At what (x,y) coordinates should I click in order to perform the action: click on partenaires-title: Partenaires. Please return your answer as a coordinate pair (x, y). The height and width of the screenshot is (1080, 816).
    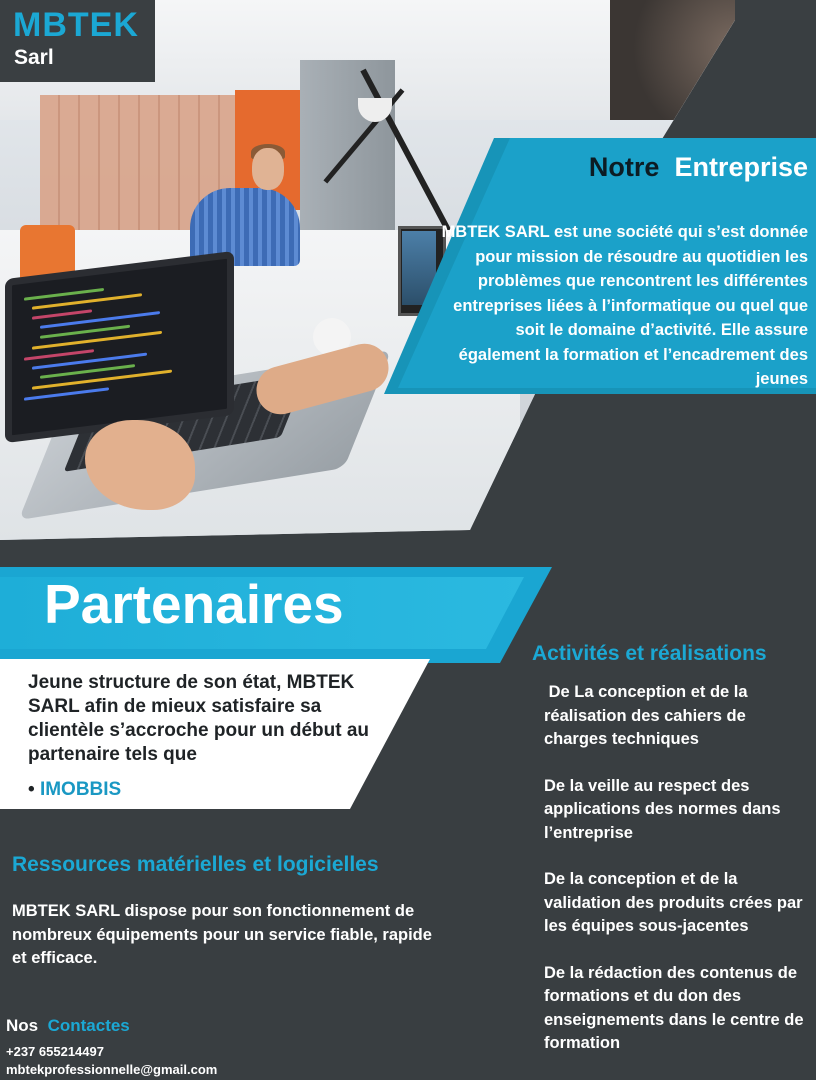
    Looking at the image, I should click on (194, 604).